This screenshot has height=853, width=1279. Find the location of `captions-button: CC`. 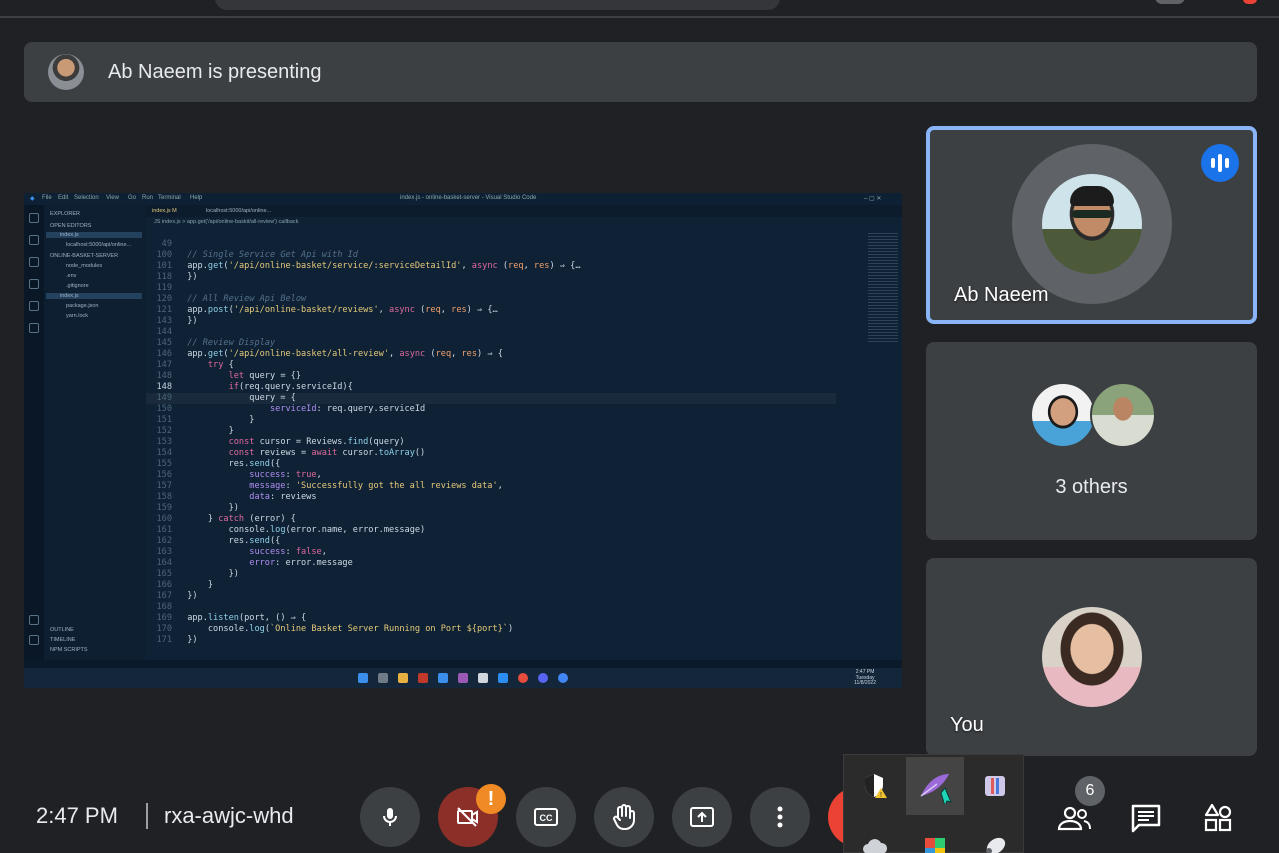

captions-button: CC is located at coordinates (546, 817).